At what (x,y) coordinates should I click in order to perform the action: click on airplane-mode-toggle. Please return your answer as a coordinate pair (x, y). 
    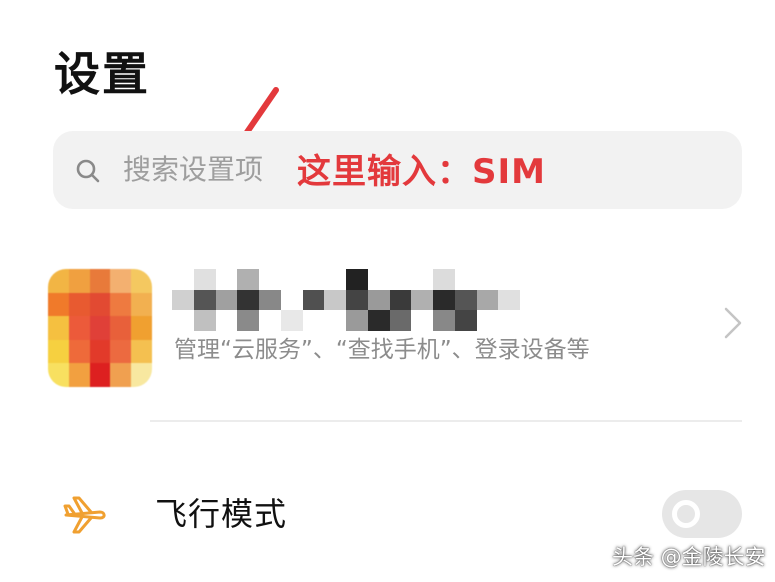
    Looking at the image, I should click on (702, 514).